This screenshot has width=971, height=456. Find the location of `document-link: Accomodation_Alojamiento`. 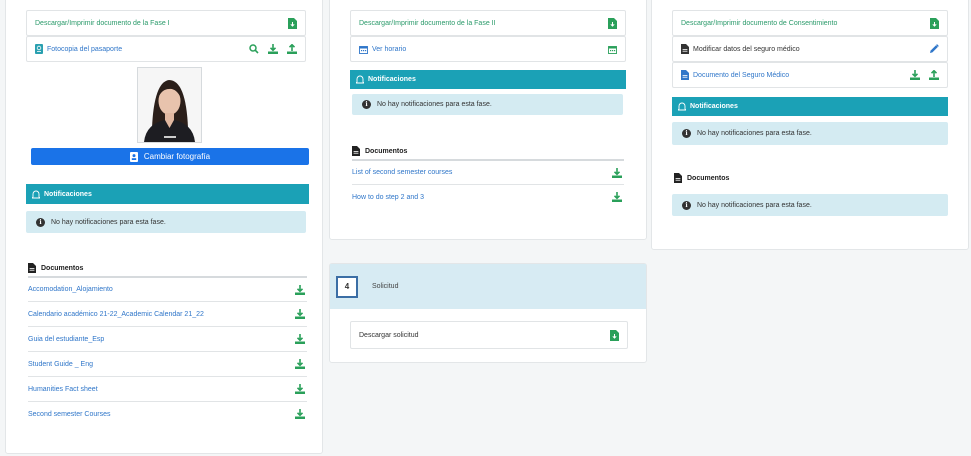

document-link: Accomodation_Alojamiento is located at coordinates (70, 289).